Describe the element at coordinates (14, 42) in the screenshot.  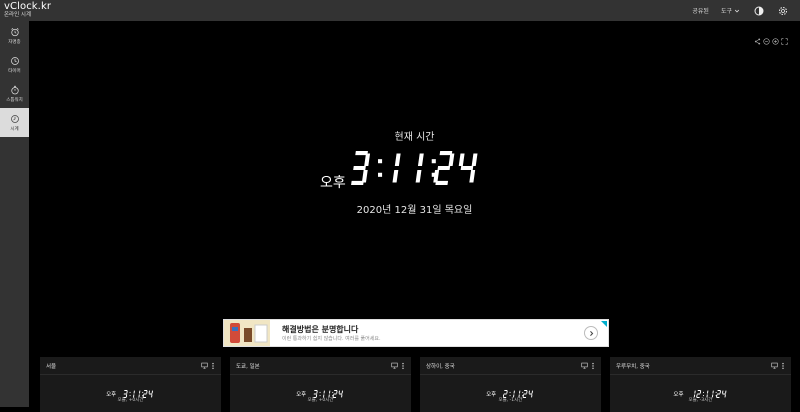
I see `sidebar-item-label: 자명종` at that location.